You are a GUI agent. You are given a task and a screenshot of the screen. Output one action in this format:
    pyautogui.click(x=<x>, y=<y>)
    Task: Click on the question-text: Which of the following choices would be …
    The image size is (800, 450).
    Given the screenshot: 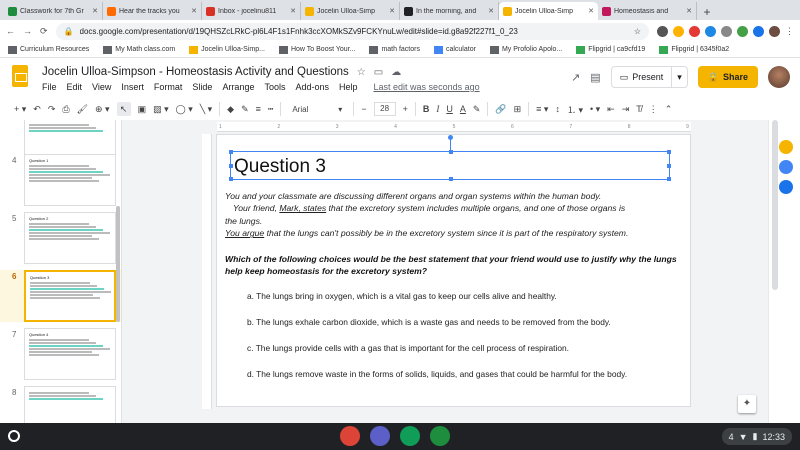 What is the action you would take?
    pyautogui.click(x=455, y=265)
    